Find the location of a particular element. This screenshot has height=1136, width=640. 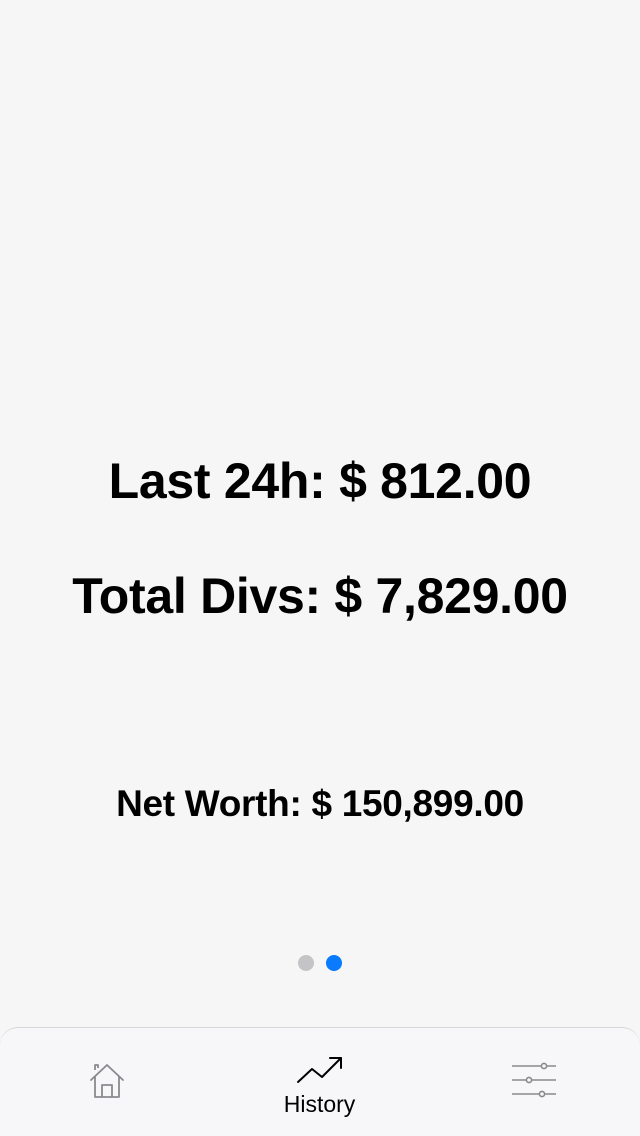

home-icon is located at coordinates (106, 1081).